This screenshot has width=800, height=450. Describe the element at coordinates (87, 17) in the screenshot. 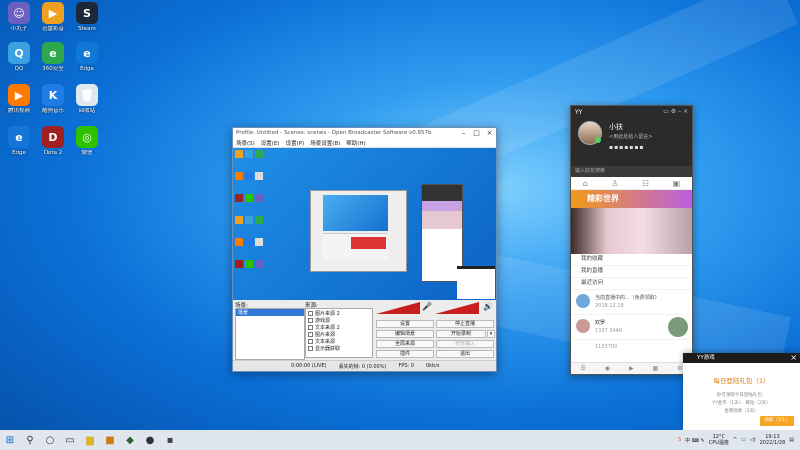

I see `desktop-icon: S Steam` at that location.